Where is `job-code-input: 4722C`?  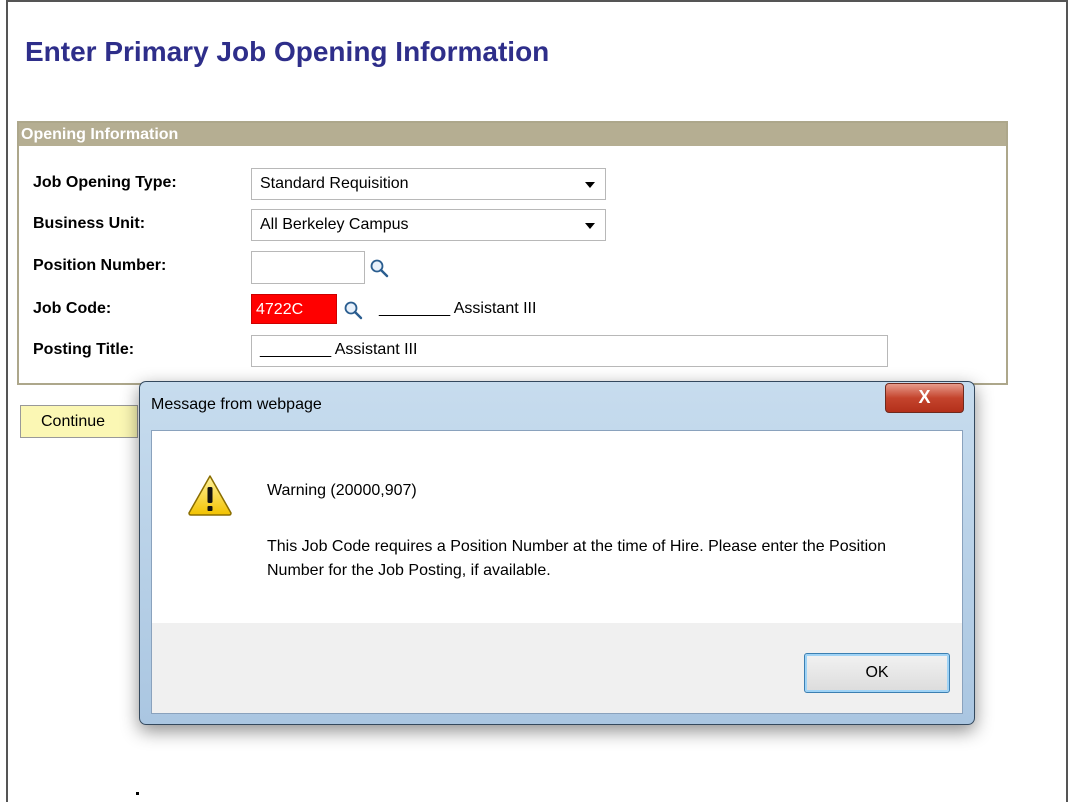 job-code-input: 4722C is located at coordinates (294, 309).